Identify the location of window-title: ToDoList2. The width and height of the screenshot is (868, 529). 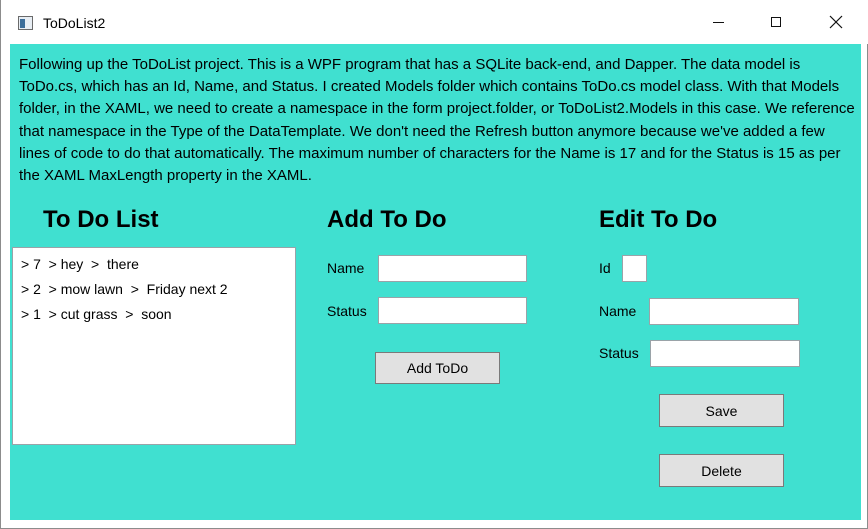
(74, 23).